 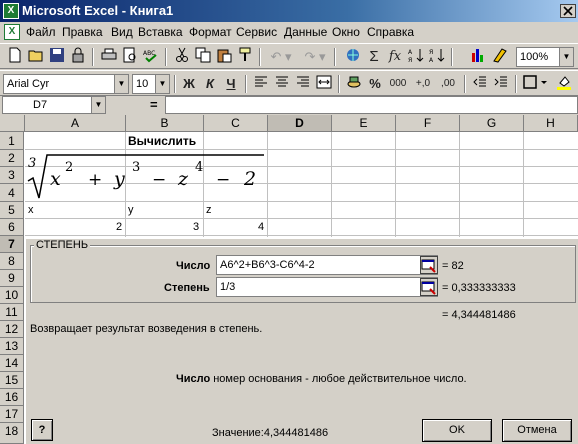 What do you see at coordinates (437, 57) in the screenshot?
I see `sort-descending-icon: ЯA` at bounding box center [437, 57].